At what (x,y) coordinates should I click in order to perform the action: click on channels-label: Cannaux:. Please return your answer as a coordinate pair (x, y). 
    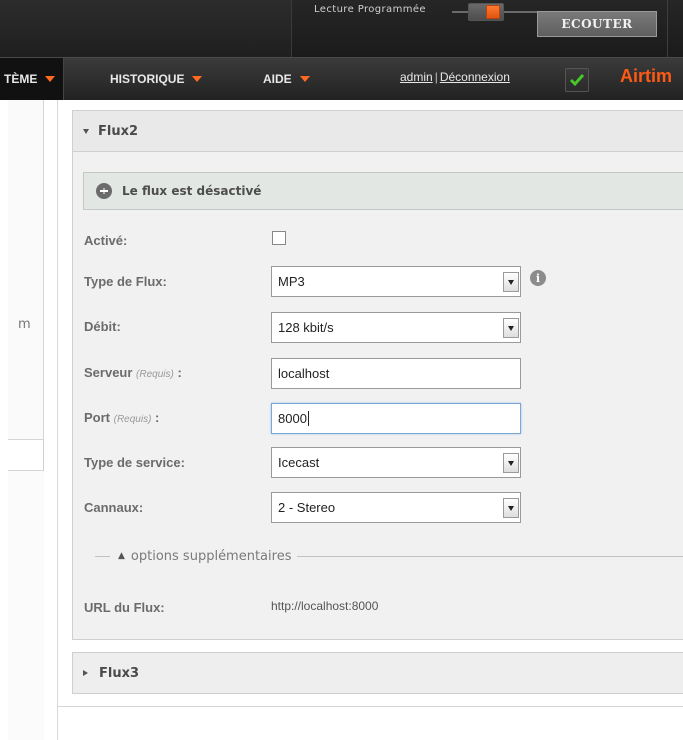
    Looking at the image, I should click on (114, 507).